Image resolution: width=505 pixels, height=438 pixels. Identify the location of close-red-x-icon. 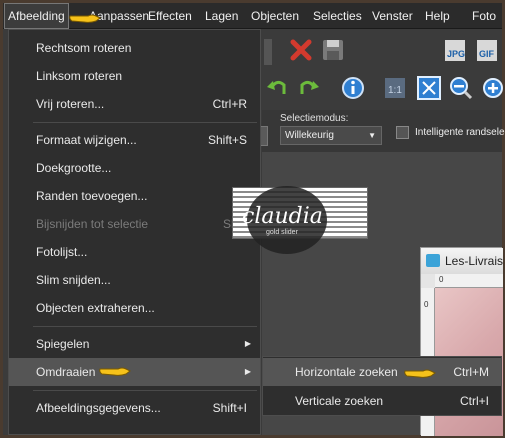
(301, 50).